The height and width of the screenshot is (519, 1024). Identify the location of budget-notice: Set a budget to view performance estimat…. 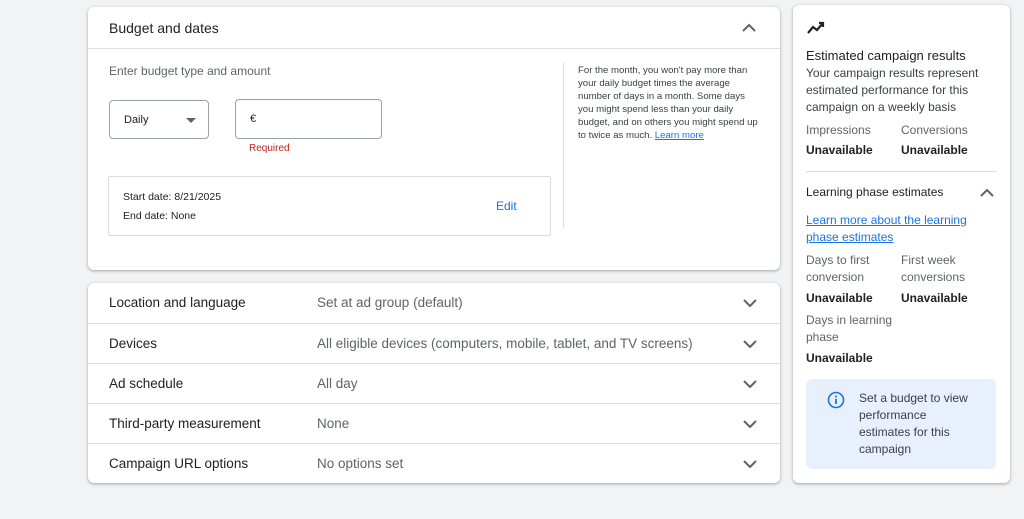
(901, 424).